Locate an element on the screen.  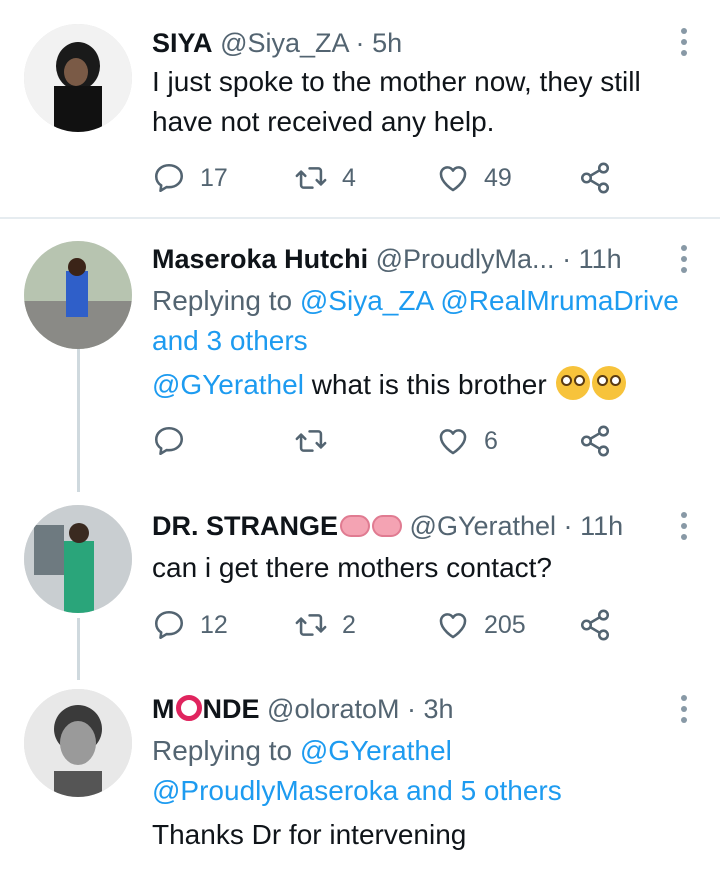
user-handle: @GYerathel is located at coordinates (483, 526).